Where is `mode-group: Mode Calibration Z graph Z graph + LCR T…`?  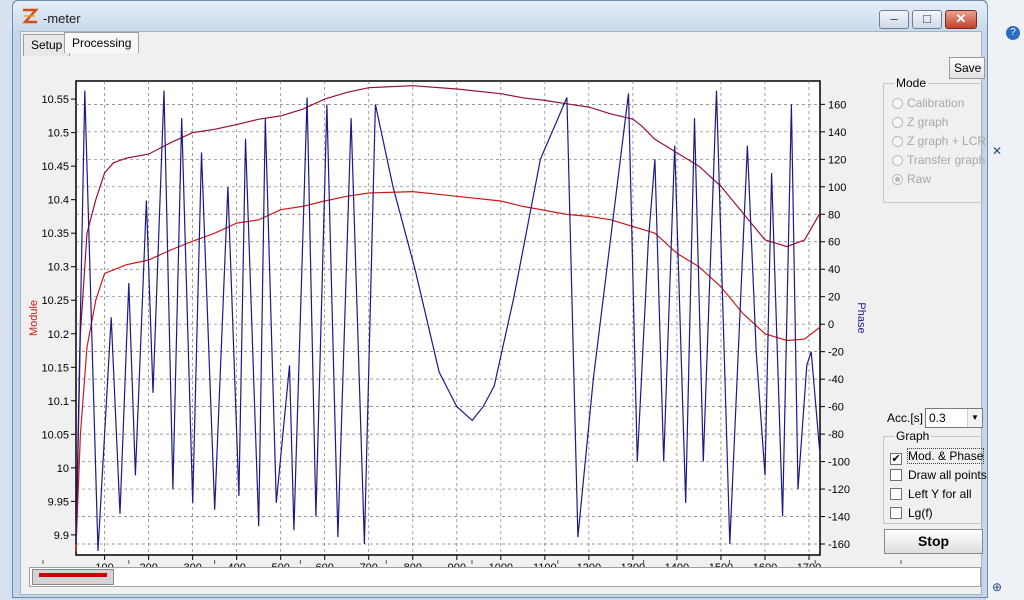
mode-group: Mode Calibration Z graph Z graph + LCR T… is located at coordinates (934, 139).